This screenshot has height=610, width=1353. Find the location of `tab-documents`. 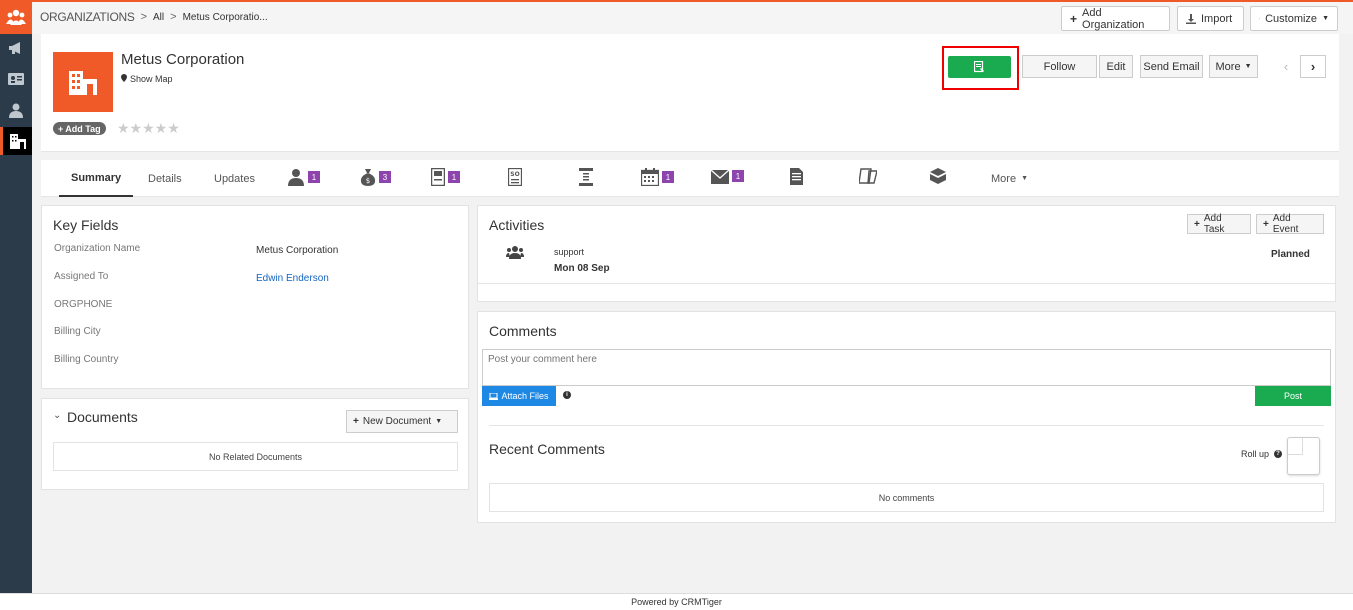

tab-documents is located at coordinates (796, 176).